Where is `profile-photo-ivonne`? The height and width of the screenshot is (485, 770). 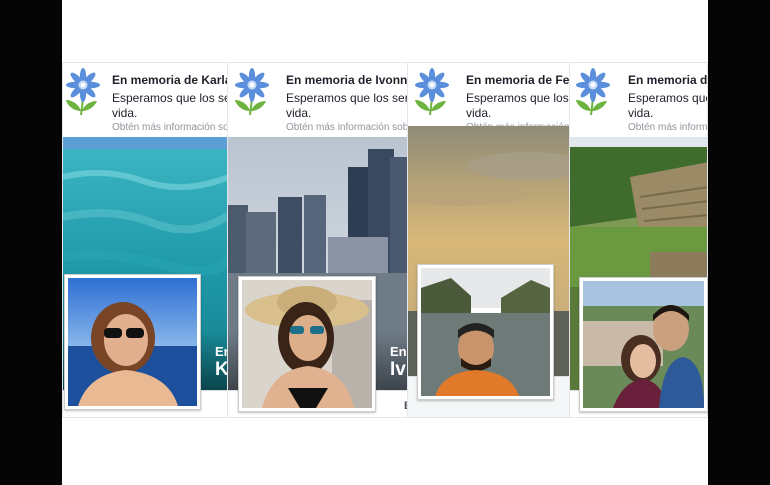 profile-photo-ivonne is located at coordinates (307, 344).